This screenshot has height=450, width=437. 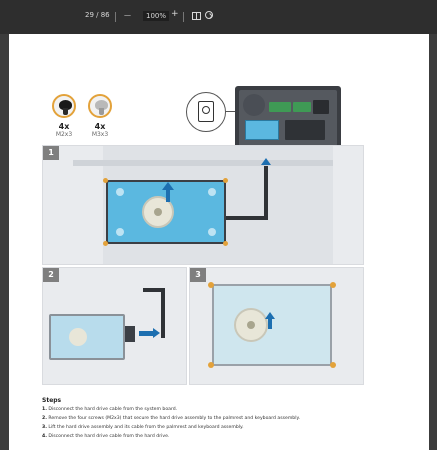 I want to click on screw-m3x3-icon, so click(x=100, y=106).